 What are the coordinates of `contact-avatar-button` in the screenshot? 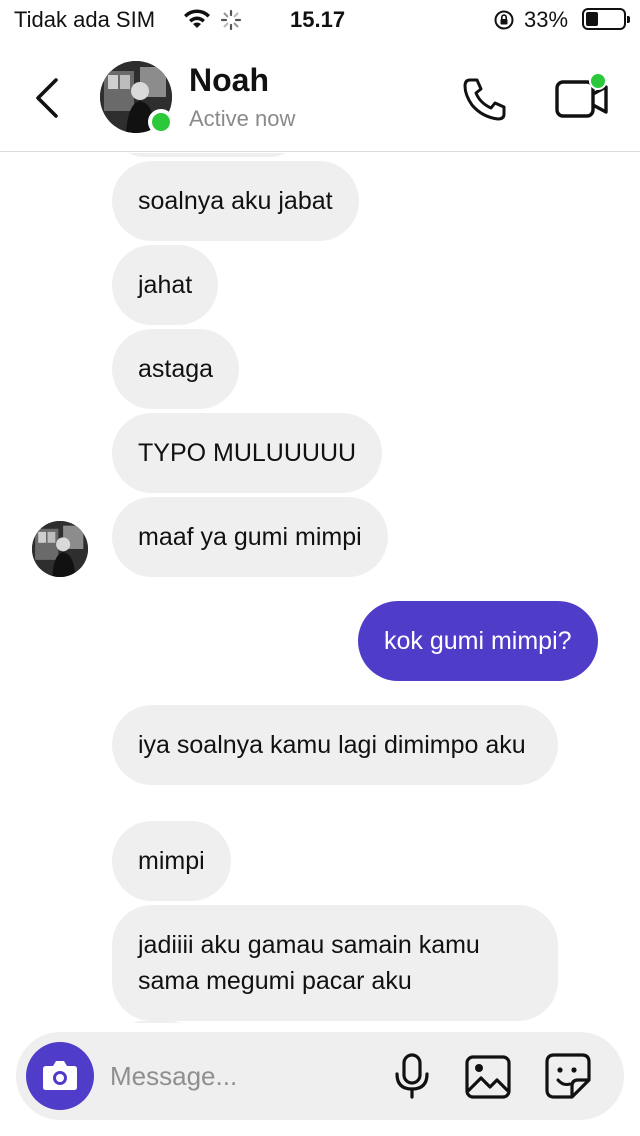 It's located at (137, 98).